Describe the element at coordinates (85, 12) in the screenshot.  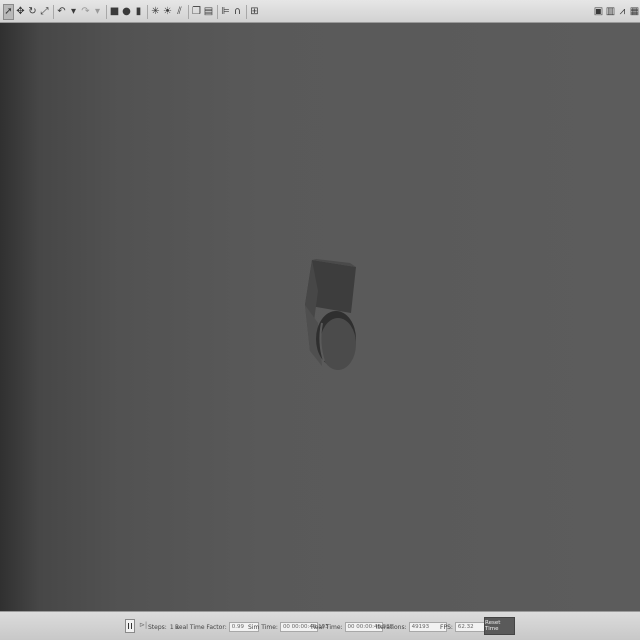
I see `redo-icon: ↷` at that location.